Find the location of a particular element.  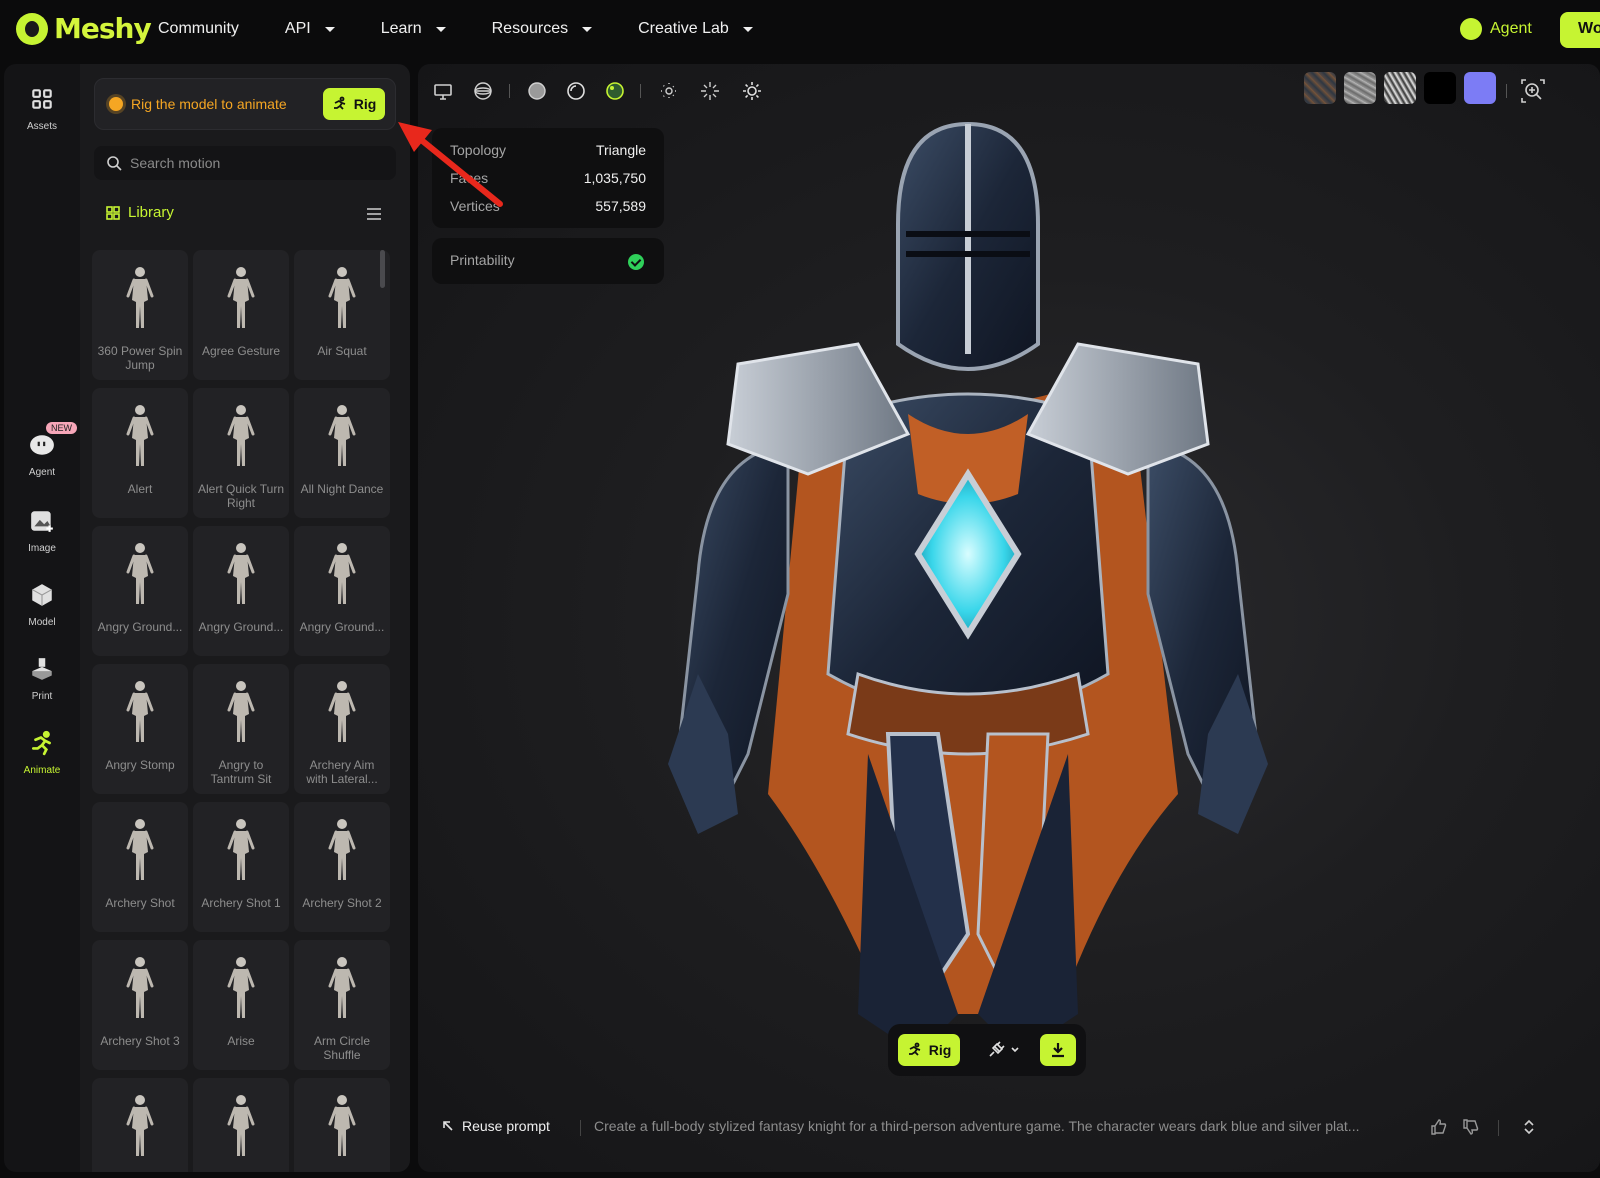

nav-creative-lab: Creative Lab is located at coordinates (695, 29).